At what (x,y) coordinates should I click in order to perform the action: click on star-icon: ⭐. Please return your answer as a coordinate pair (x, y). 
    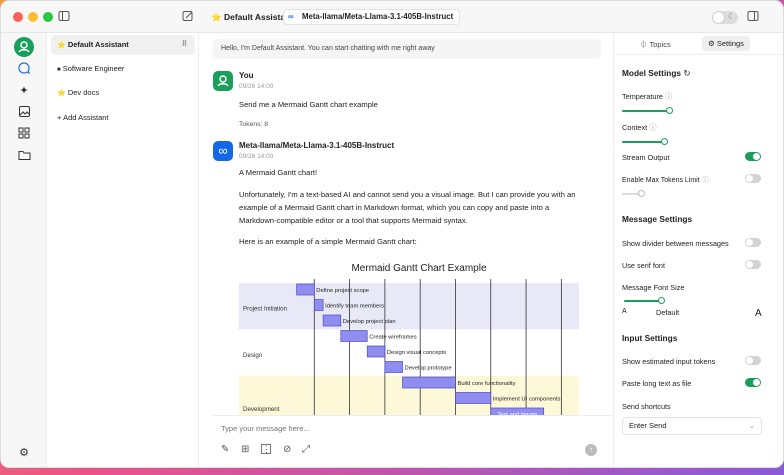
    Looking at the image, I should click on (61, 45).